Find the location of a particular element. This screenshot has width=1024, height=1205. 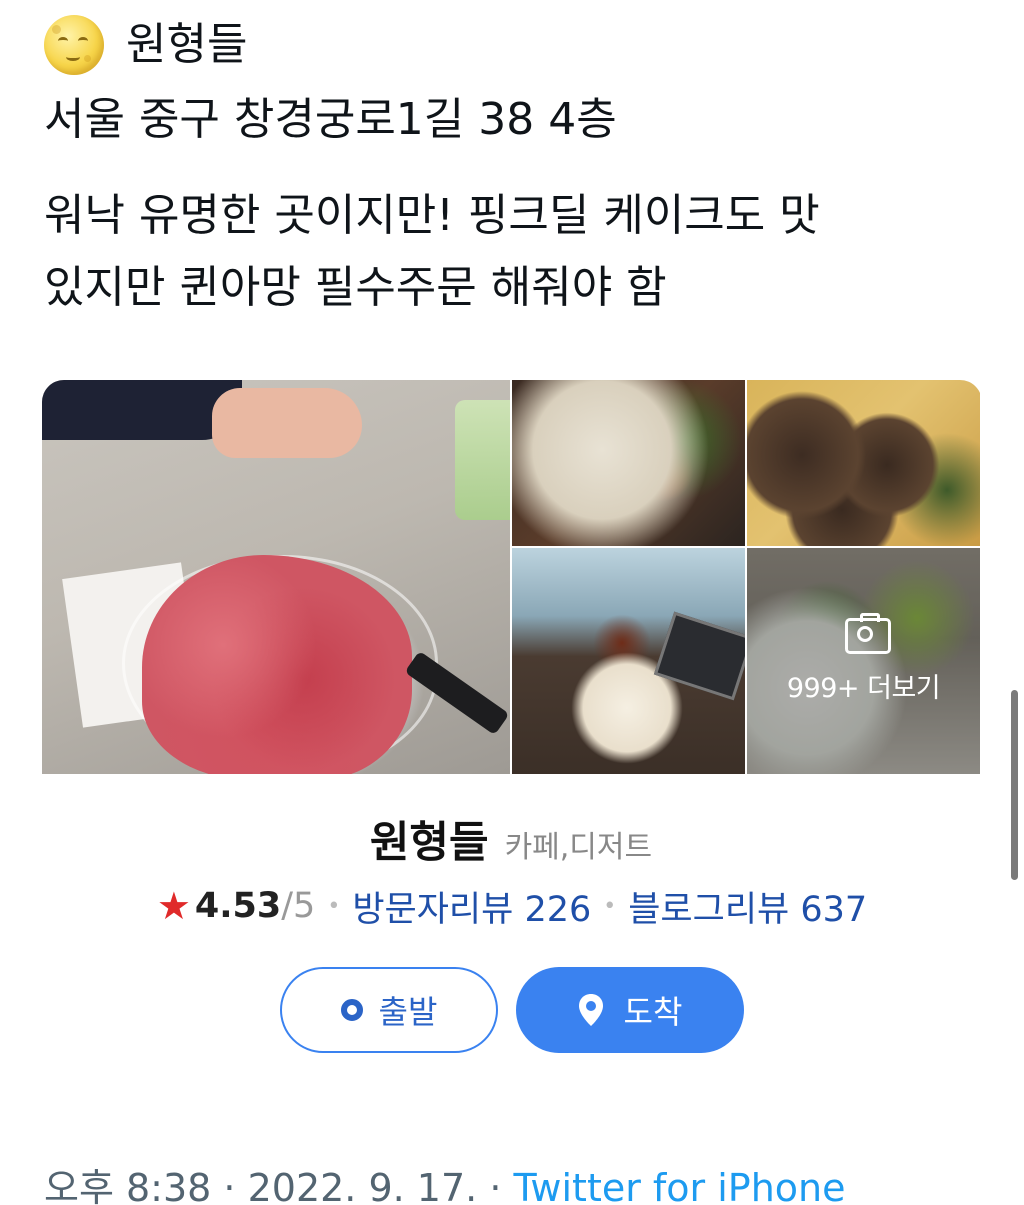

more-photos-tile: 999+ 더보기 is located at coordinates (863, 661).